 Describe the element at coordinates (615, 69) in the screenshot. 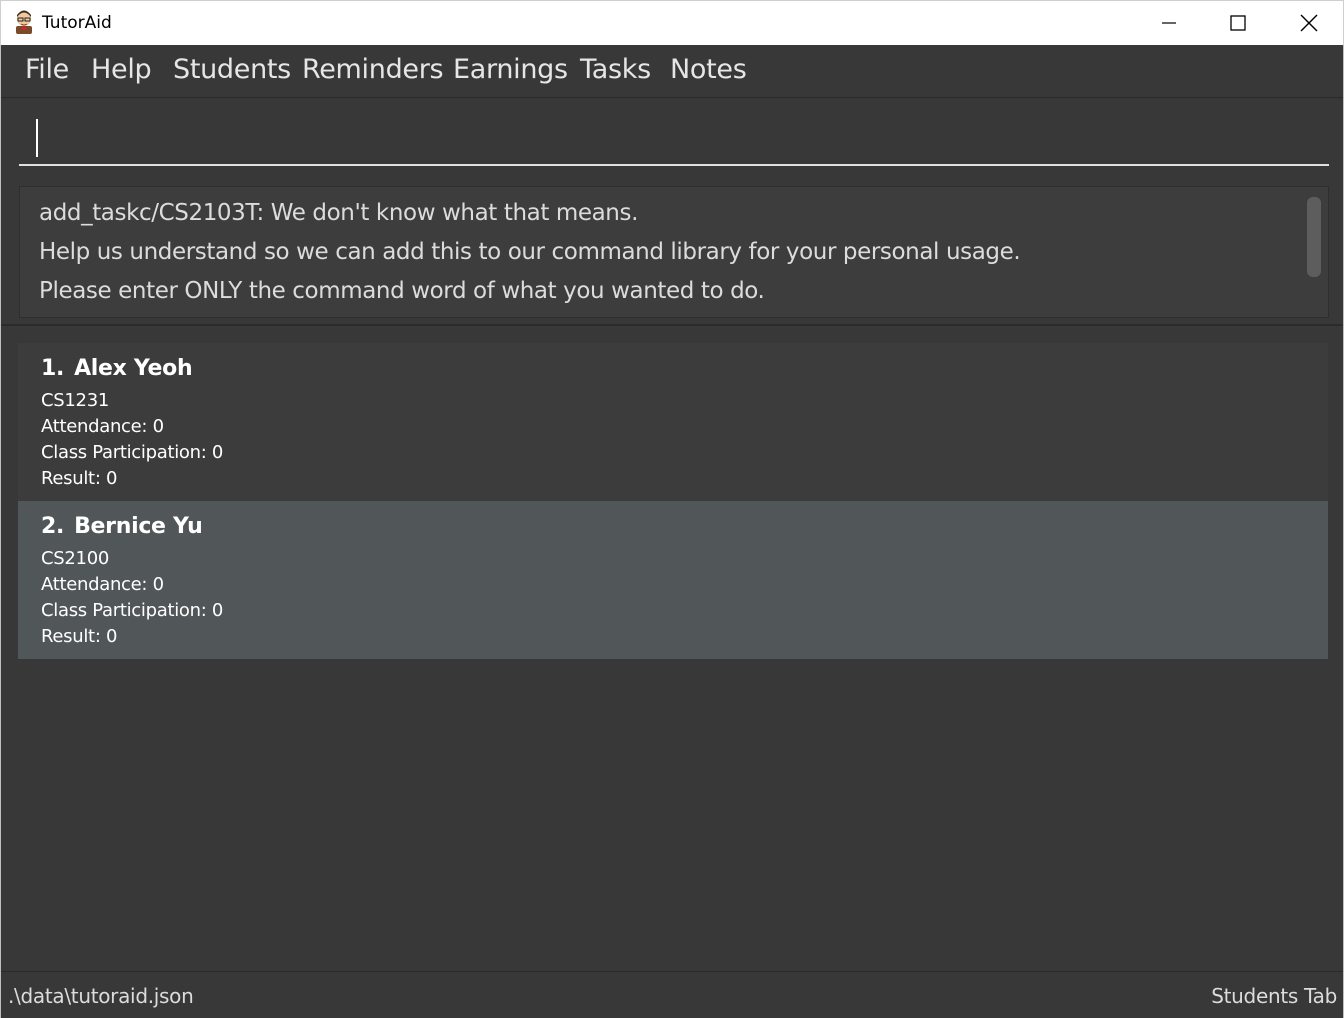

I see `menu-tasks: Tasks` at that location.